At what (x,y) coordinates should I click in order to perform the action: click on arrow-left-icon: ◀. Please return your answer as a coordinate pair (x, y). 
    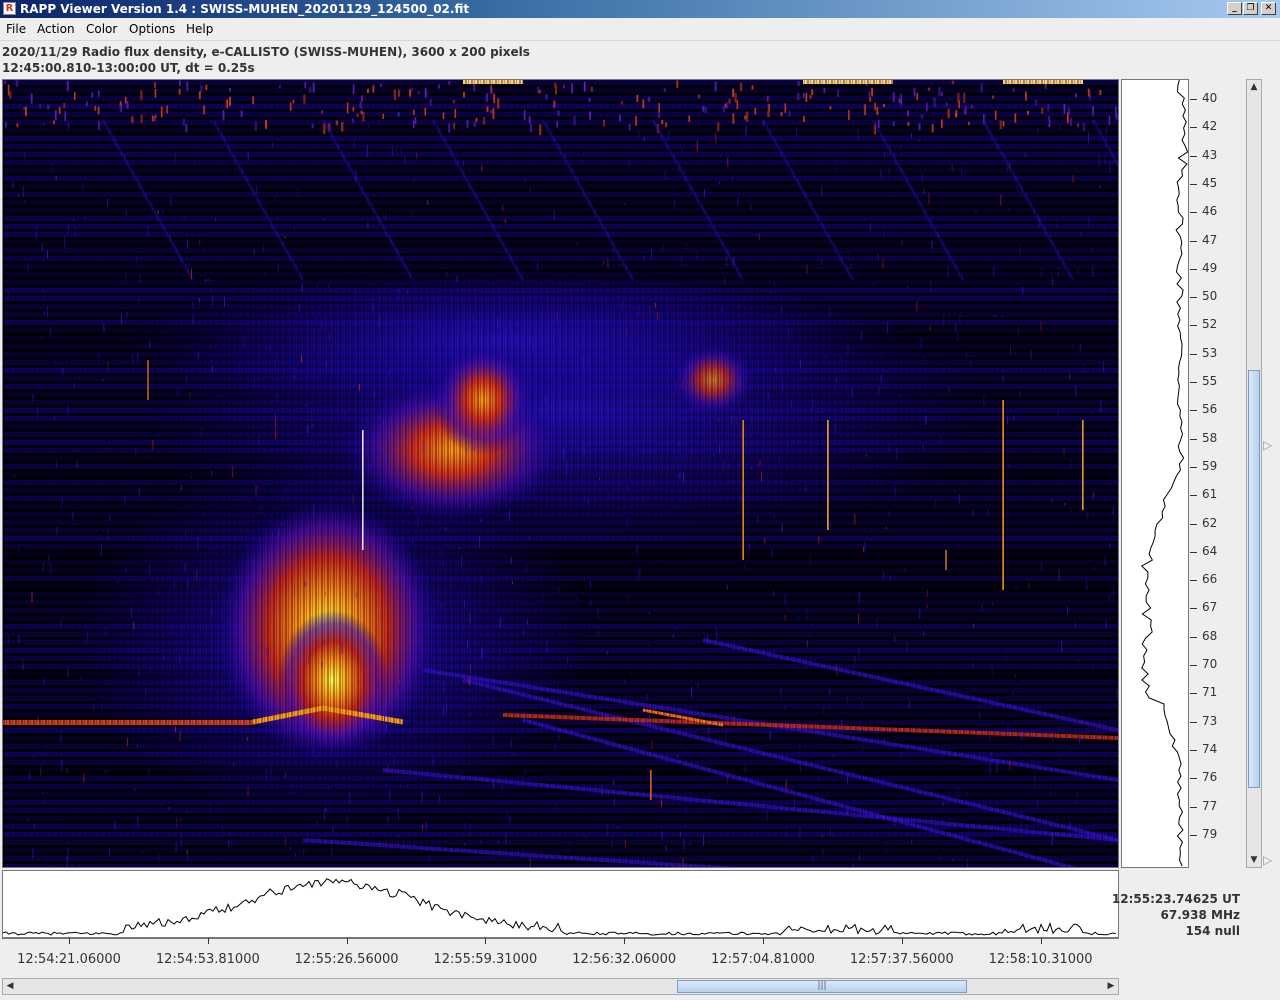
    Looking at the image, I should click on (10, 986).